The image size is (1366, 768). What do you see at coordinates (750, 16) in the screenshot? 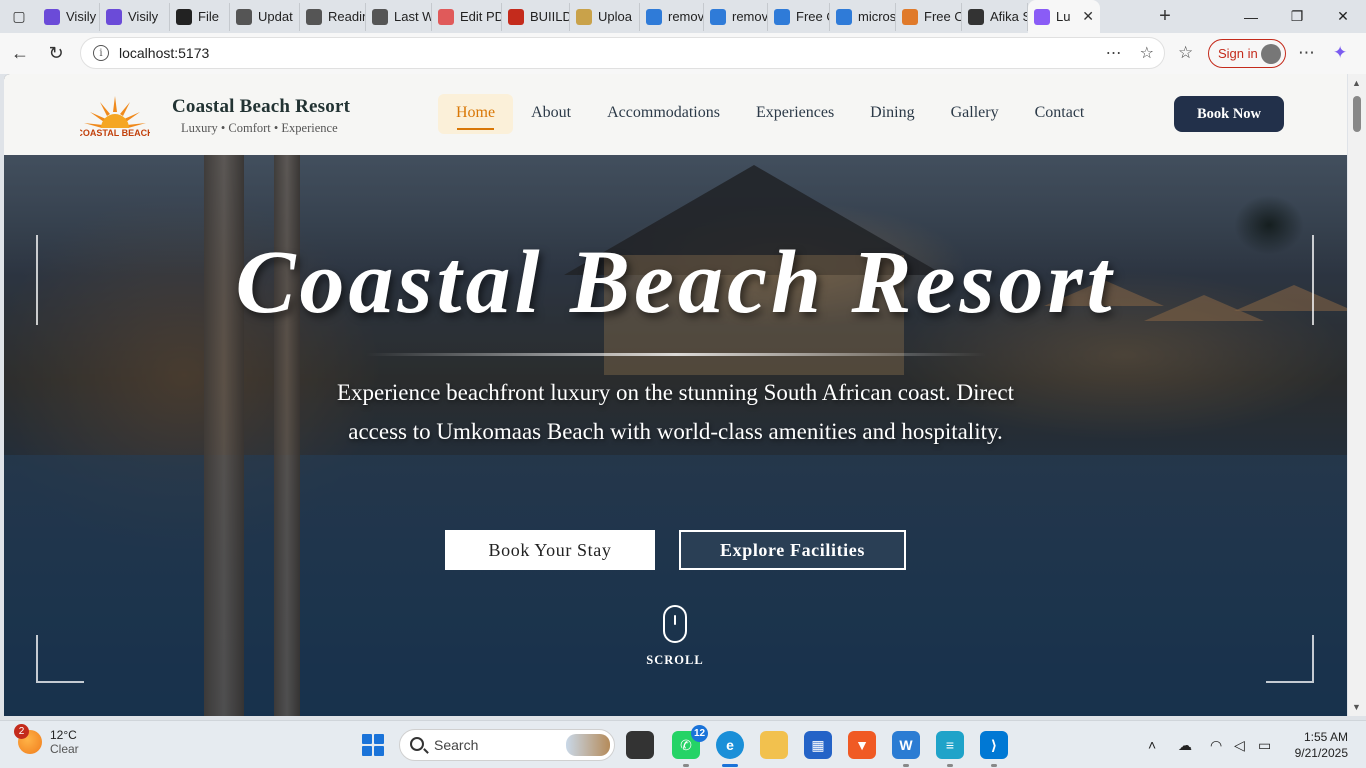
I see `browser-tab-label: remov` at bounding box center [750, 16].